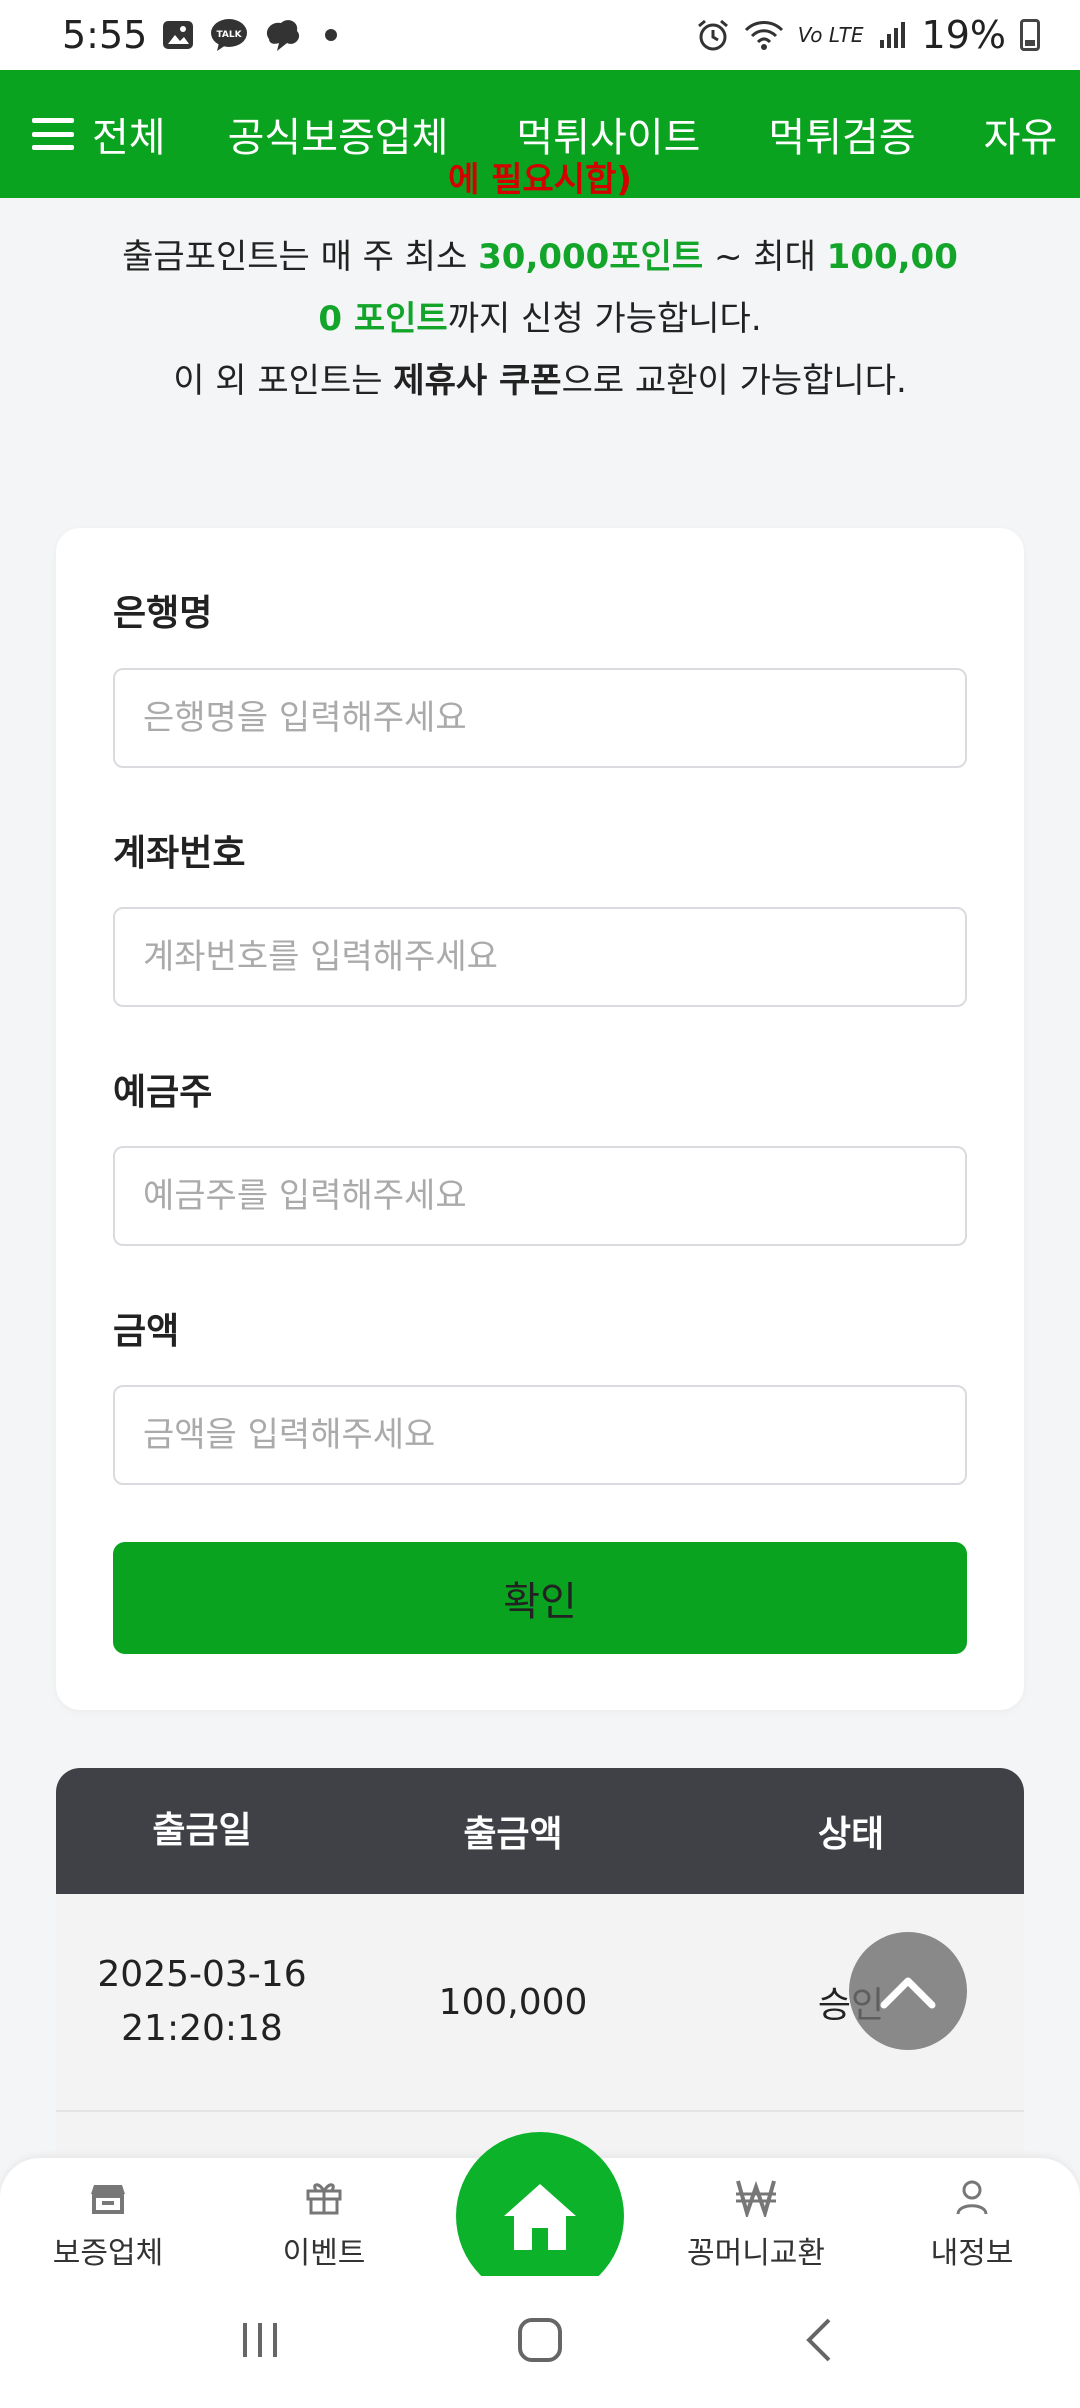 This screenshot has height=2408, width=1080. What do you see at coordinates (324, 2253) in the screenshot?
I see `bottom-nav-label: 이벤트` at bounding box center [324, 2253].